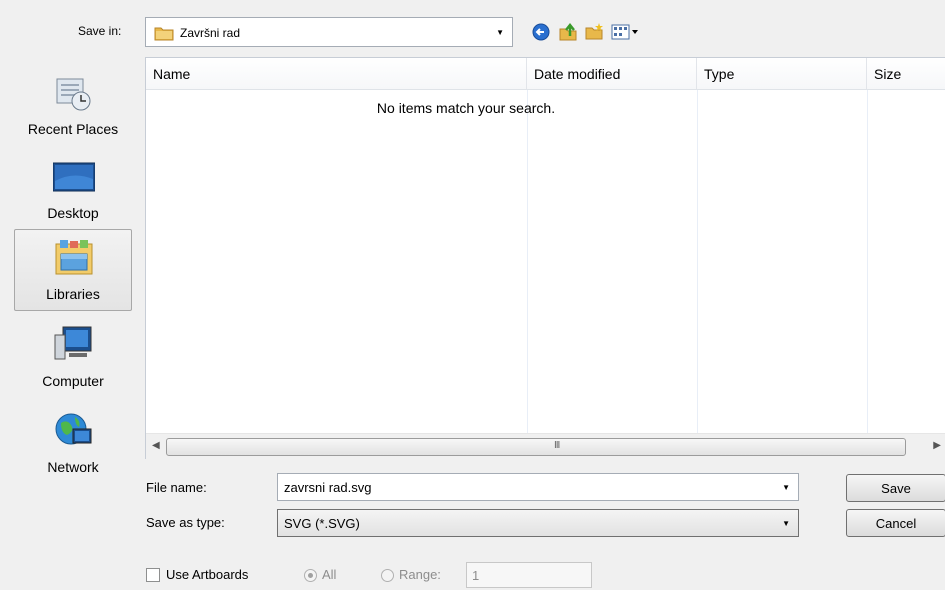 This screenshot has height=590, width=945. I want to click on place-label: Computer, so click(73, 381).